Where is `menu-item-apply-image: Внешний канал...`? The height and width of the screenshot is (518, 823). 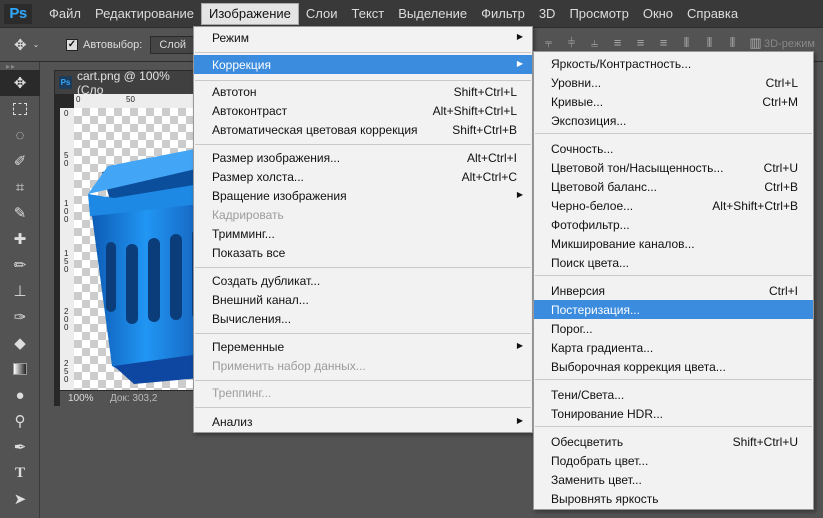 menu-item-apply-image: Внешний канал... is located at coordinates (363, 299).